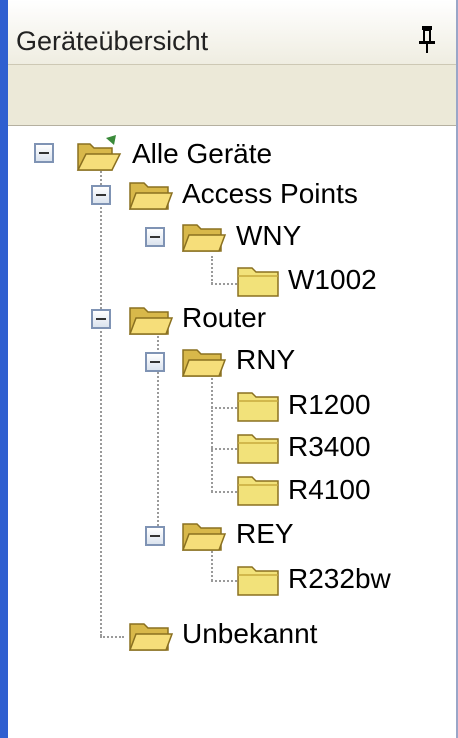  I want to click on tree-item-rey: REY, so click(265, 534).